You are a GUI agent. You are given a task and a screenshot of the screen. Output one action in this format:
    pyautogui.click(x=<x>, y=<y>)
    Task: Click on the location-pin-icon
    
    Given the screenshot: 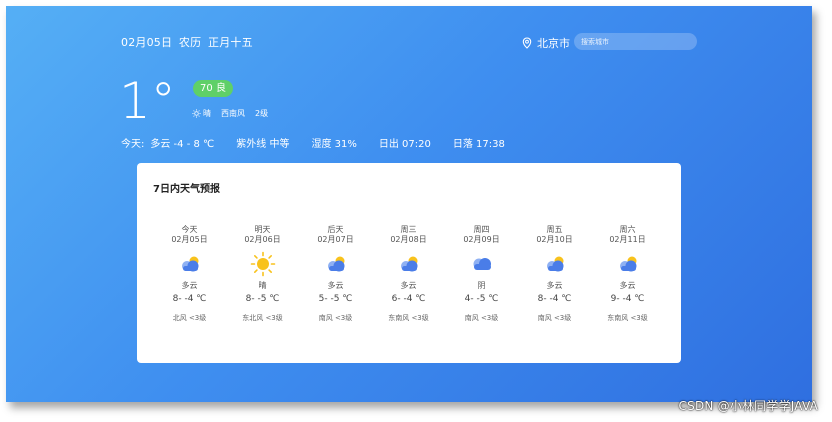 What is the action you would take?
    pyautogui.click(x=527, y=43)
    